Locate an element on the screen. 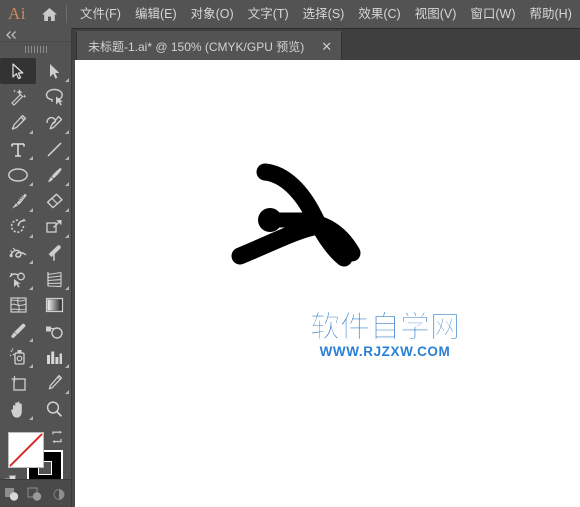  menu-effect: 效果(C) is located at coordinates (379, 14).